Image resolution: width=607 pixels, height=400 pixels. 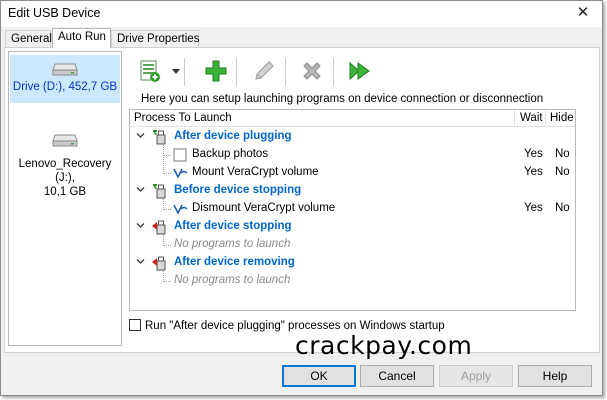 I want to click on startup-checkbox, so click(x=135, y=325).